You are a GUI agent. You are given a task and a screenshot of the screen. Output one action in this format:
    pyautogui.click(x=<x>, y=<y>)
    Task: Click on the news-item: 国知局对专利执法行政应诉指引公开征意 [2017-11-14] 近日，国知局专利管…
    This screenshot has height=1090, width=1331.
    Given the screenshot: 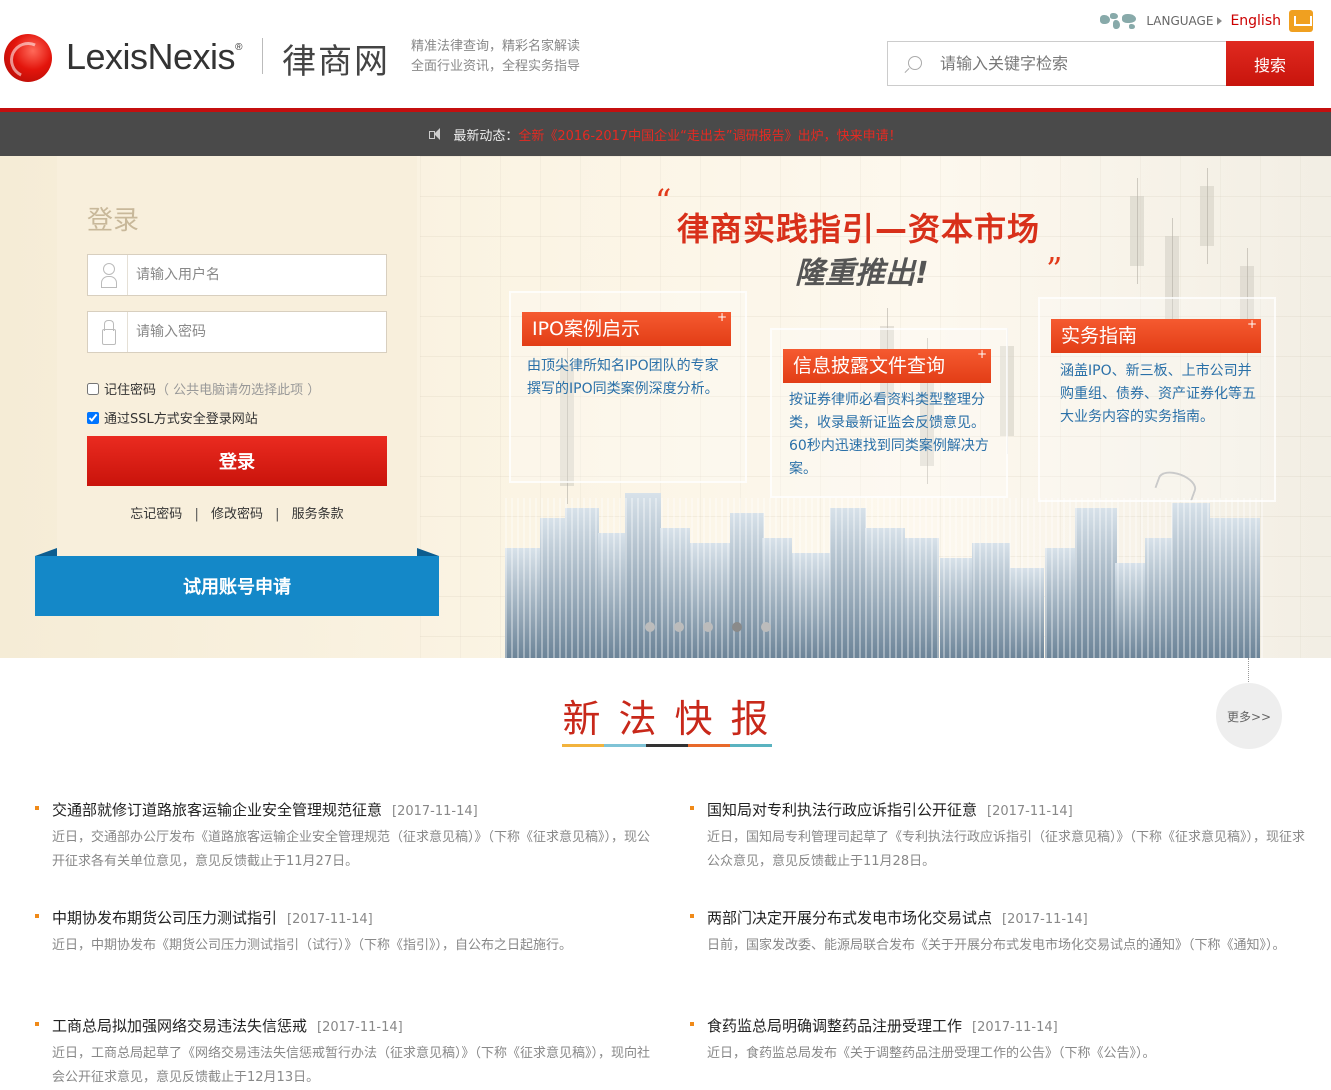 What is the action you would take?
    pyautogui.click(x=998, y=836)
    